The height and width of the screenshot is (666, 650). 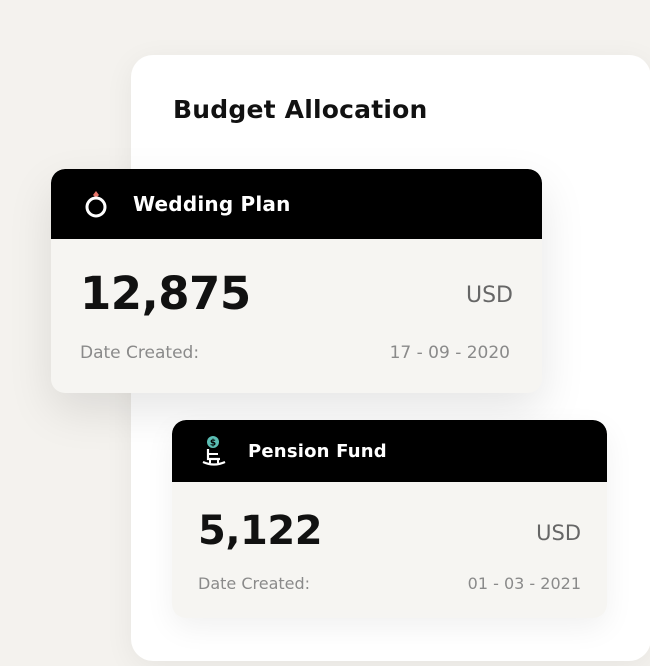 I want to click on date-created-value: 17 - 09 - 2020, so click(x=449, y=353).